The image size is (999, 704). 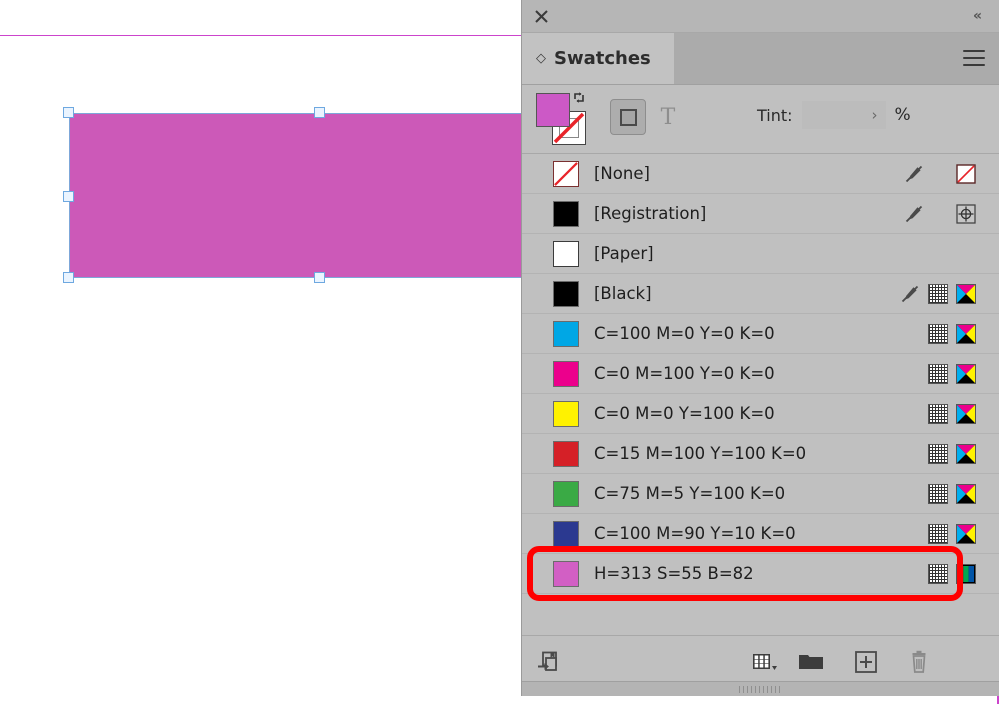 What do you see at coordinates (760, 254) in the screenshot?
I see `swatch-row: [Paper]` at bounding box center [760, 254].